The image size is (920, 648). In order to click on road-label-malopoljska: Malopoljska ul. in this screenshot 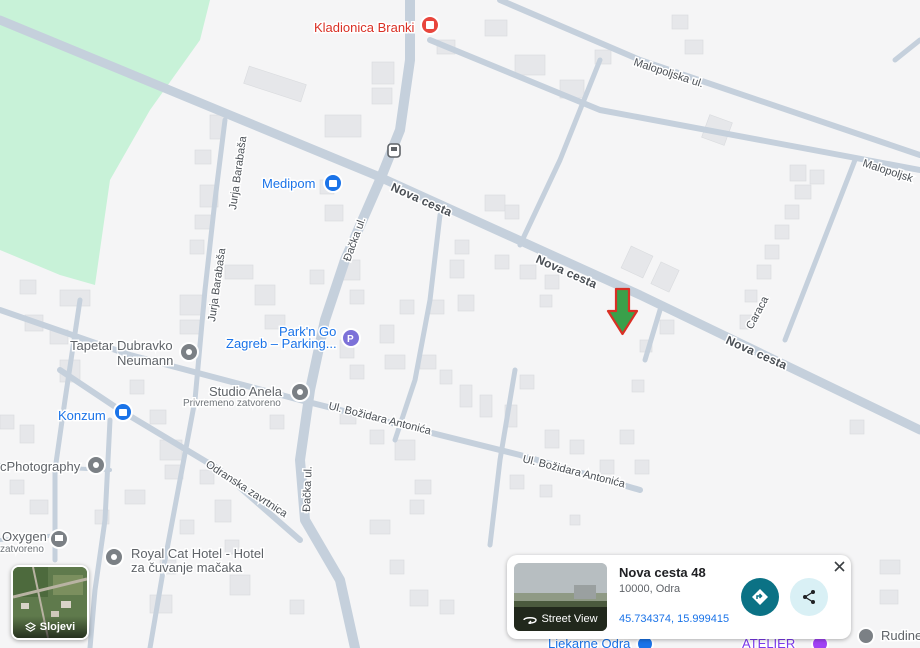, I will do `click(668, 73)`.